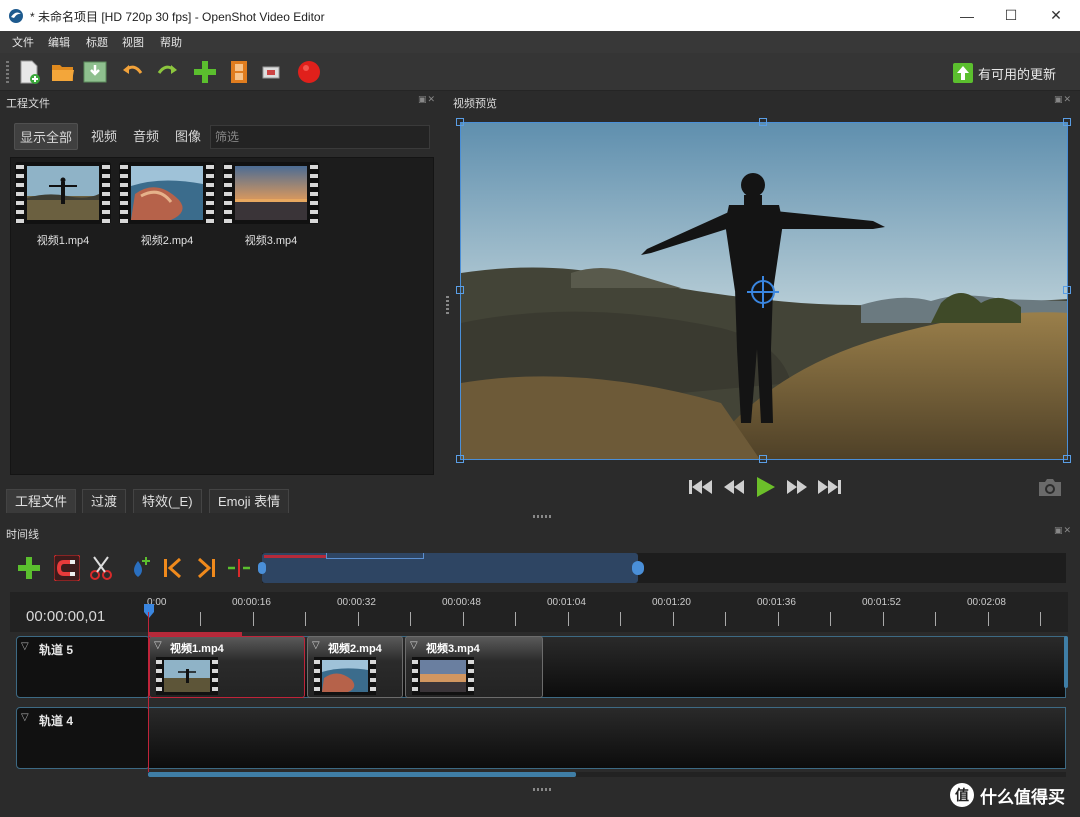 The height and width of the screenshot is (817, 1080). I want to click on export-video-icon, so click(309, 72).